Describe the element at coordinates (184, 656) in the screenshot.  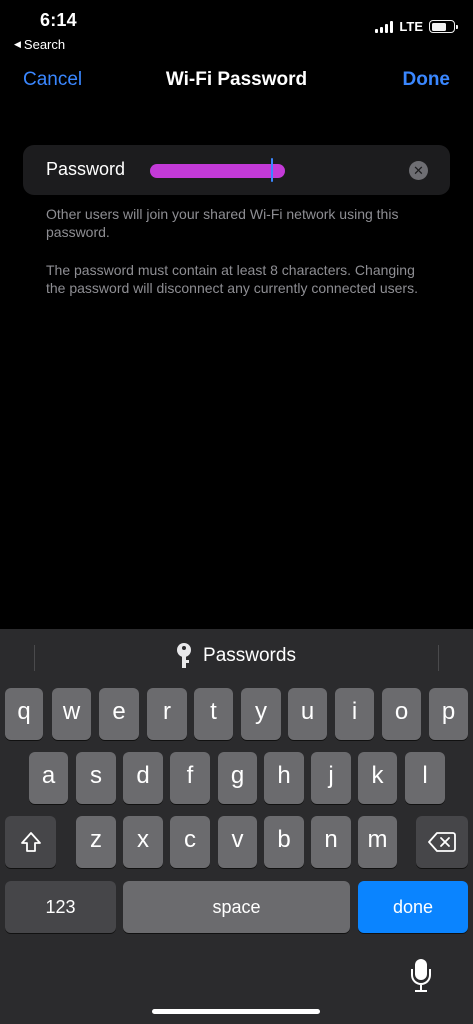
I see `key-icon` at that location.